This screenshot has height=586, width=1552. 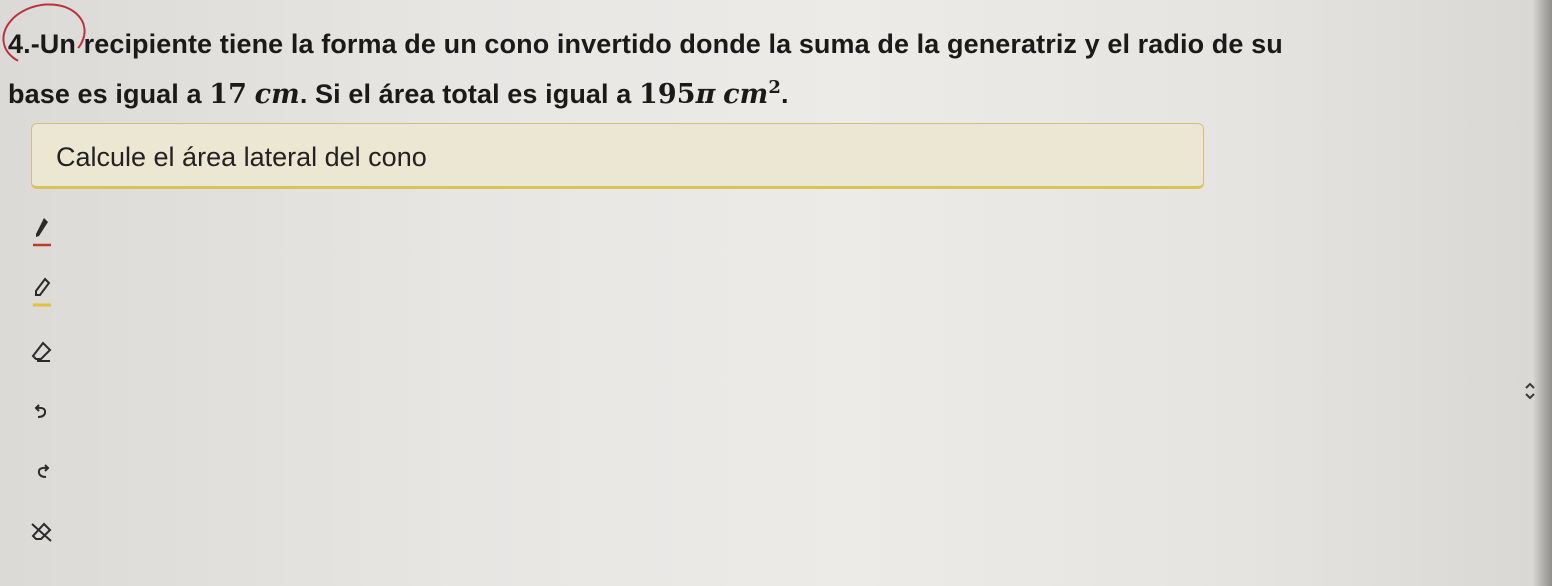 I want to click on eraser-icon, so click(x=41, y=351).